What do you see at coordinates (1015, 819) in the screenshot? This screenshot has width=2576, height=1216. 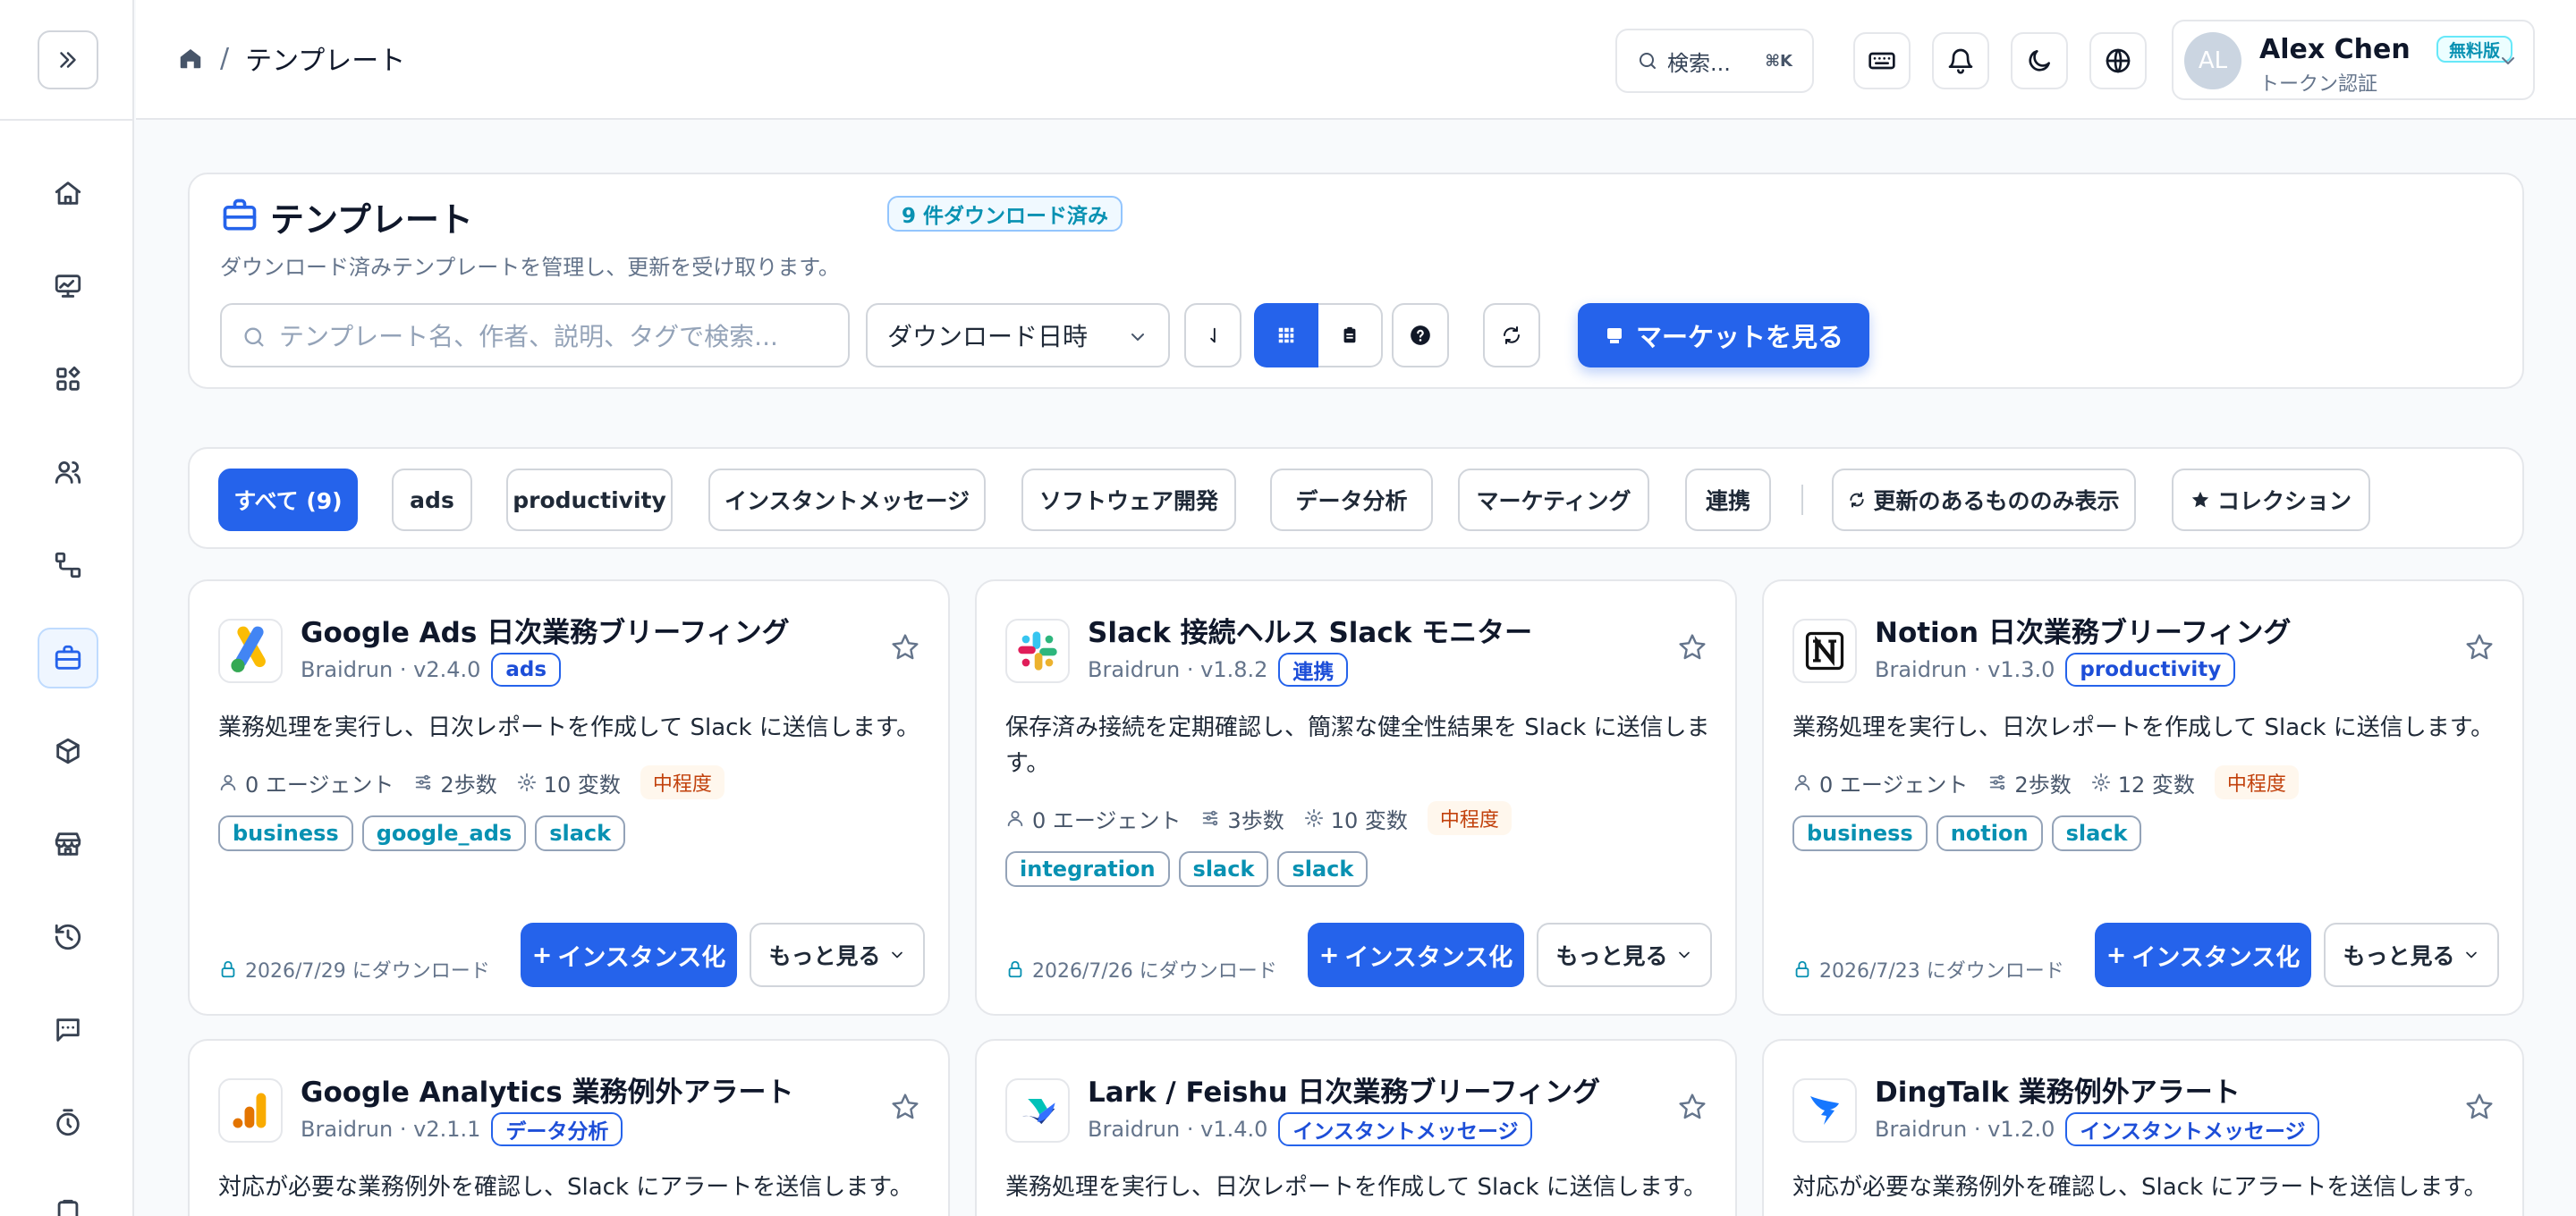 I see `user-icon` at bounding box center [1015, 819].